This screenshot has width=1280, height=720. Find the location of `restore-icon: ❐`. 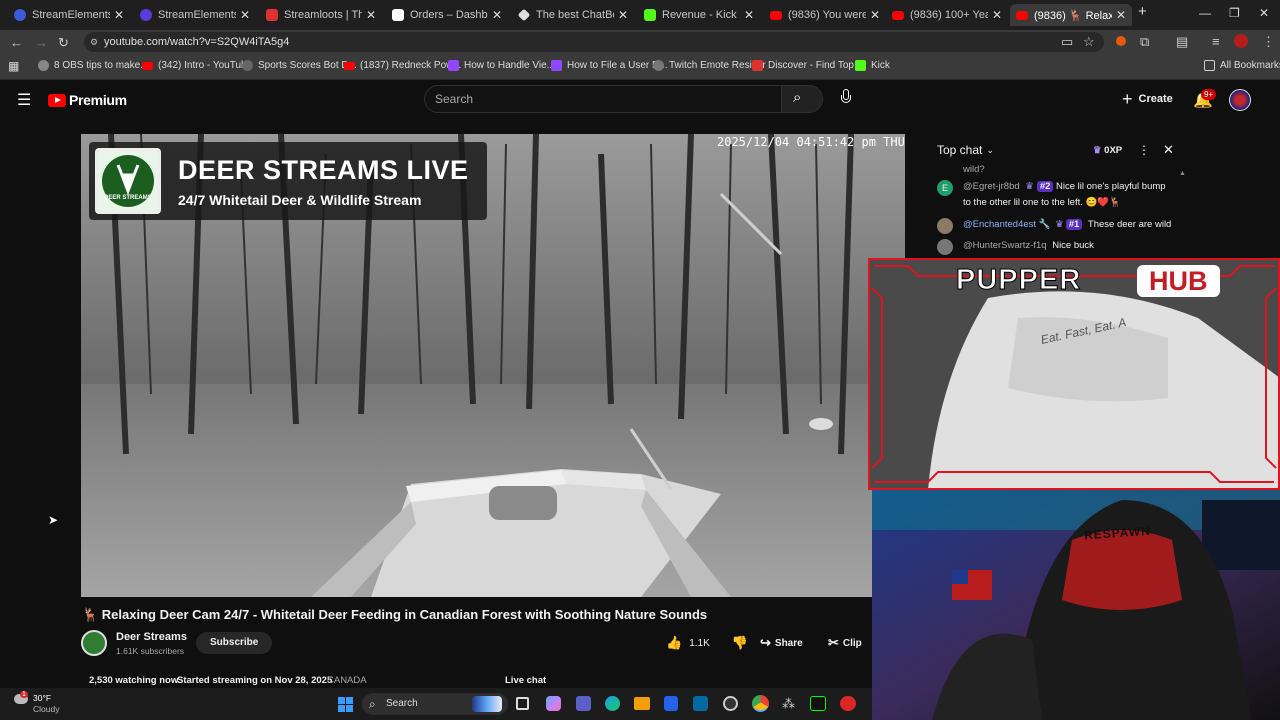

restore-icon: ❐ is located at coordinates (1234, 13).